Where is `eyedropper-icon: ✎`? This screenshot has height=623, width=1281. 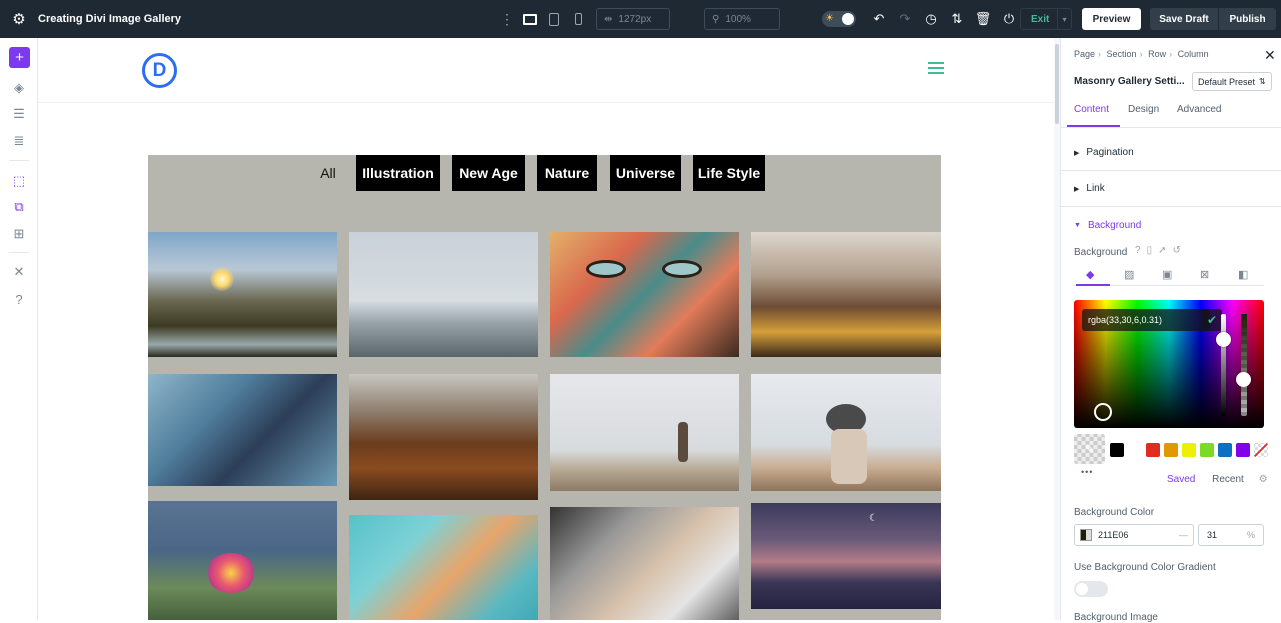
eyedropper-icon: ✎ is located at coordinates (1089, 449).